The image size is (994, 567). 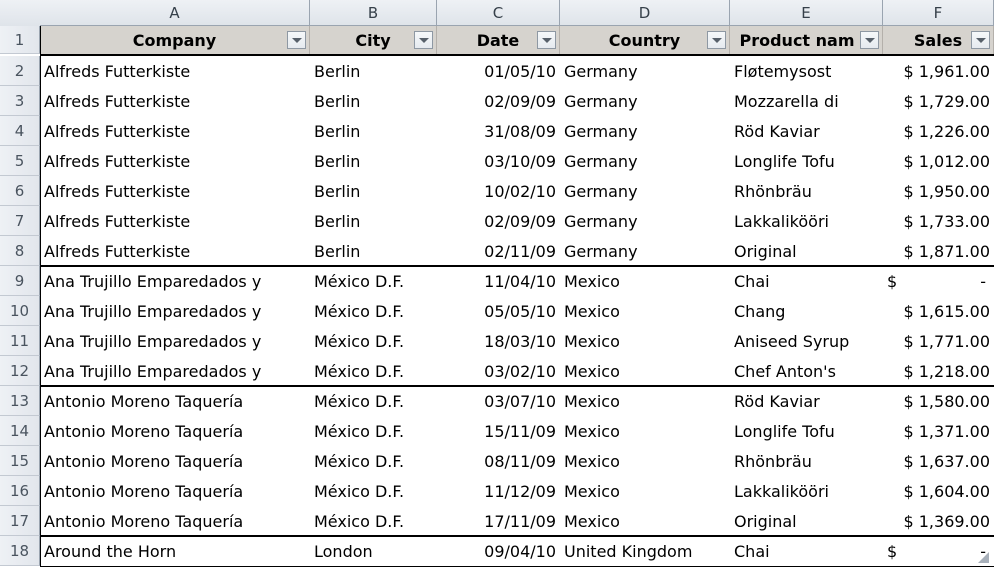 I want to click on column-header-D: D, so click(x=645, y=13).